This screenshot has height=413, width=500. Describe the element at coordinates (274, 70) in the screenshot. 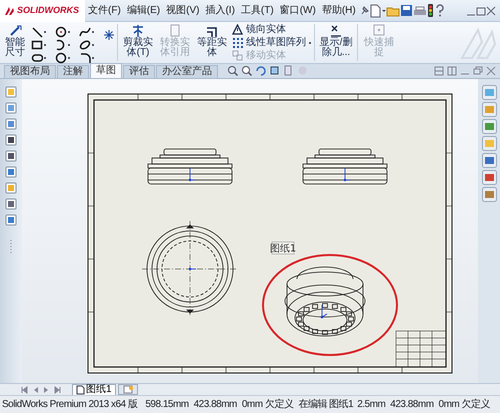

I see `view-orientation-icon` at that location.